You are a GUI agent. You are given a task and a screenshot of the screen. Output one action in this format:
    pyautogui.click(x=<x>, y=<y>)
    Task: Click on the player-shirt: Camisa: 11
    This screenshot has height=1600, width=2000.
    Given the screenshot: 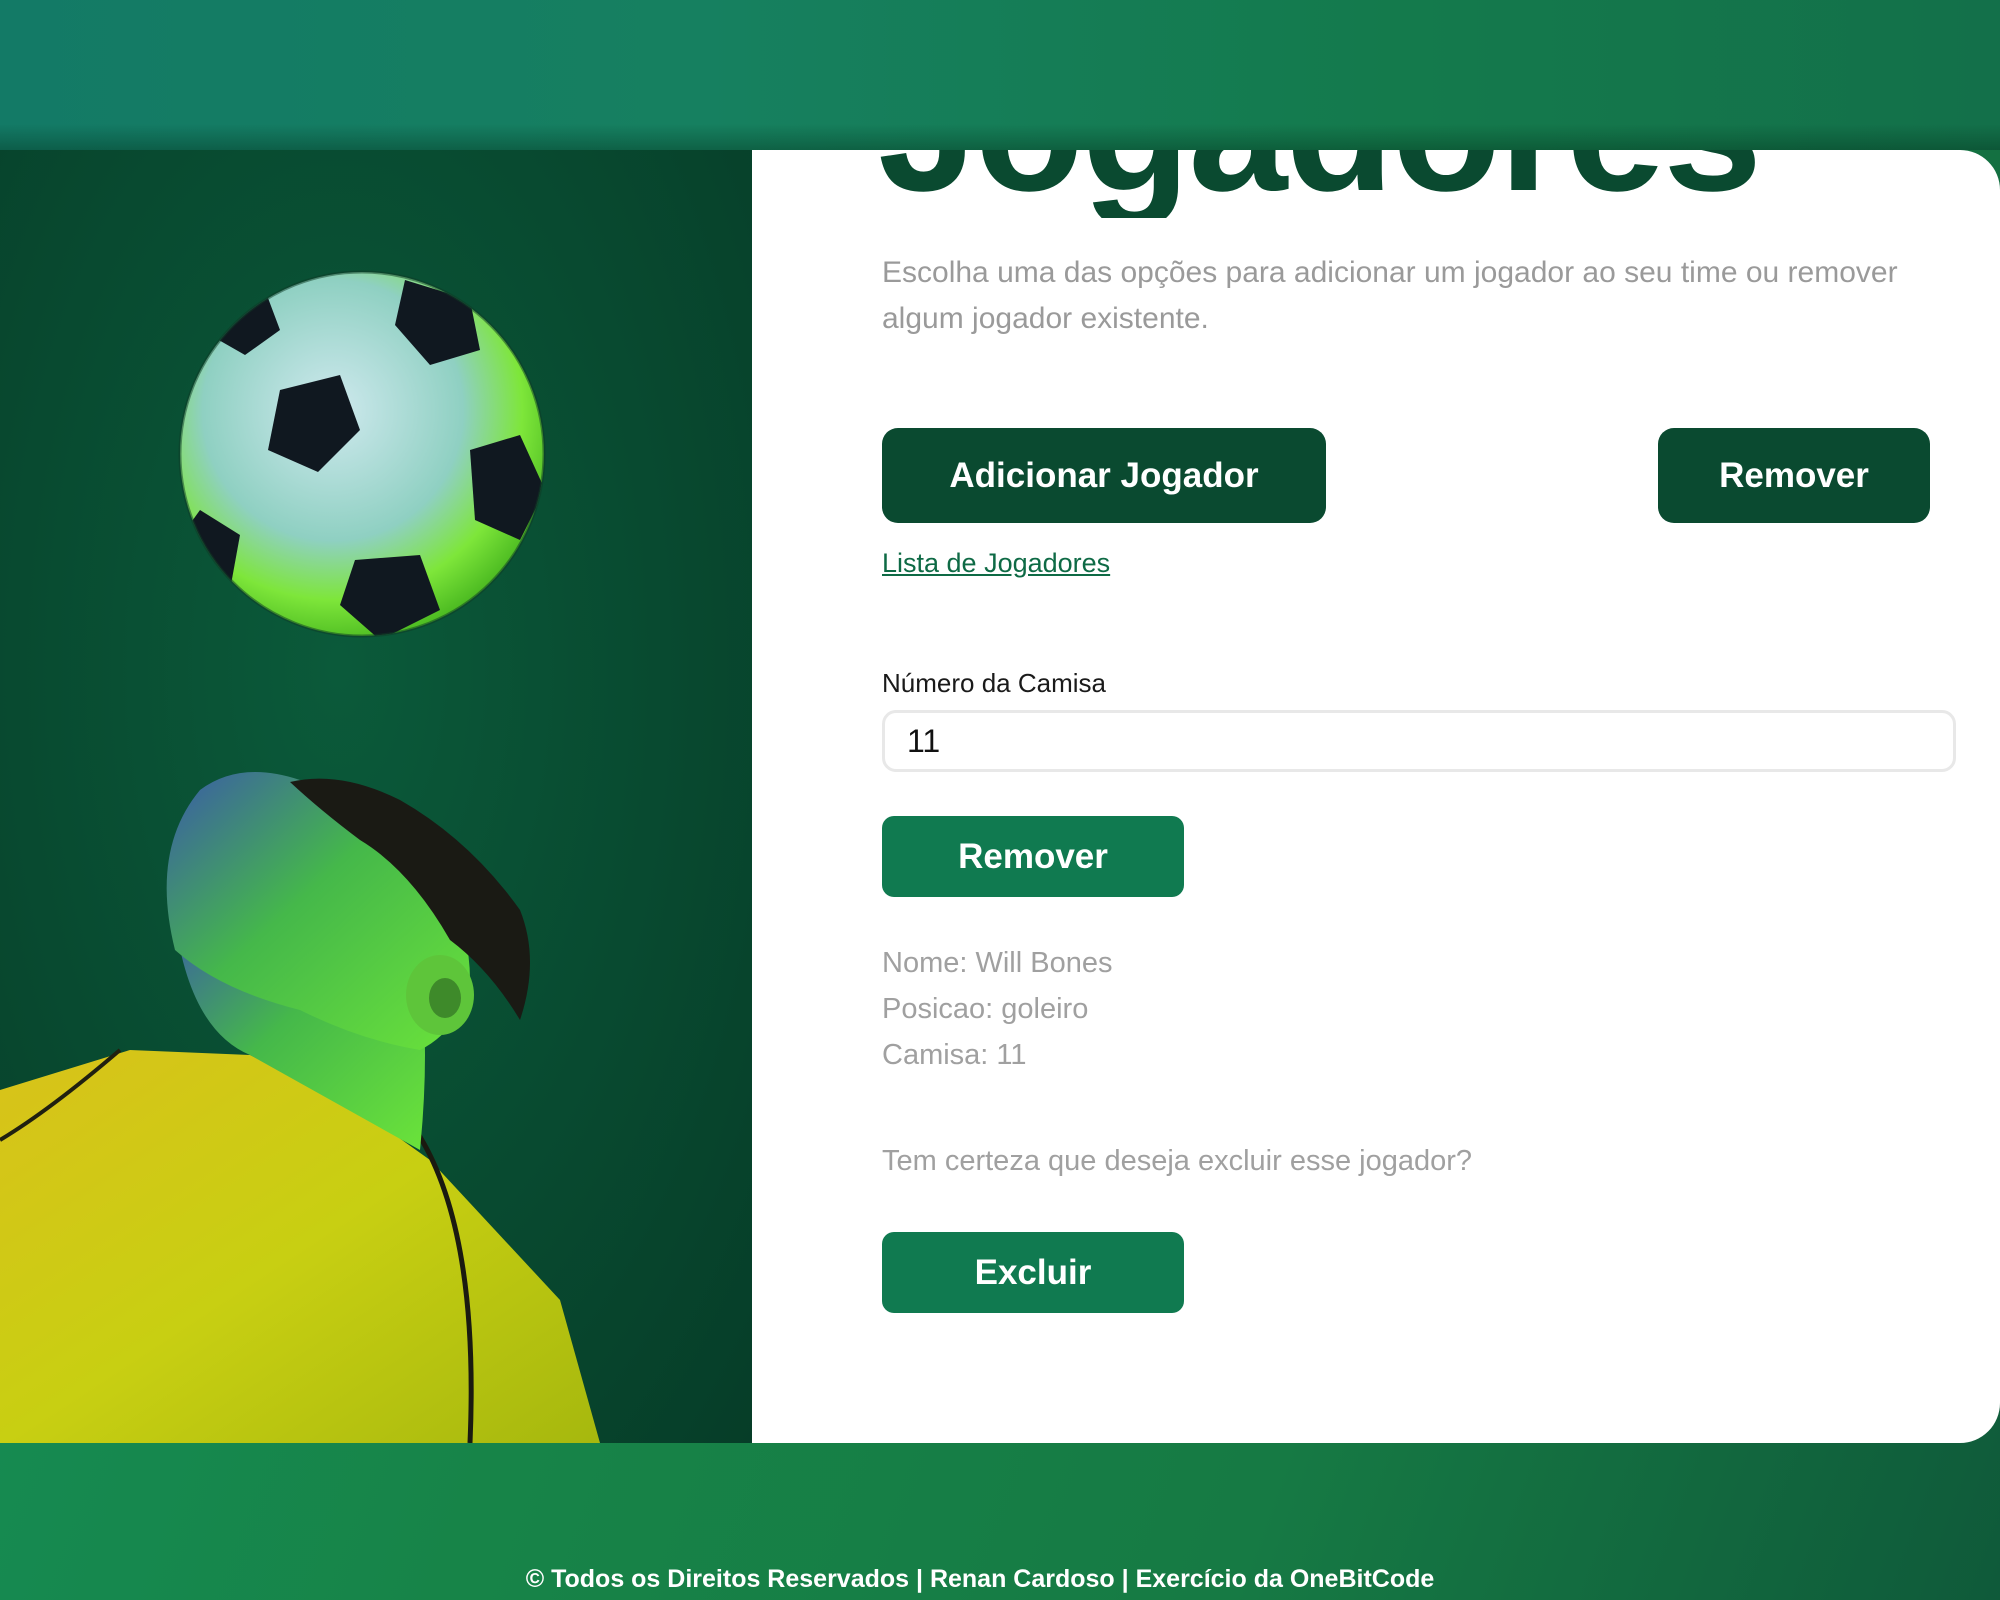 What is the action you would take?
    pyautogui.click(x=954, y=1055)
    